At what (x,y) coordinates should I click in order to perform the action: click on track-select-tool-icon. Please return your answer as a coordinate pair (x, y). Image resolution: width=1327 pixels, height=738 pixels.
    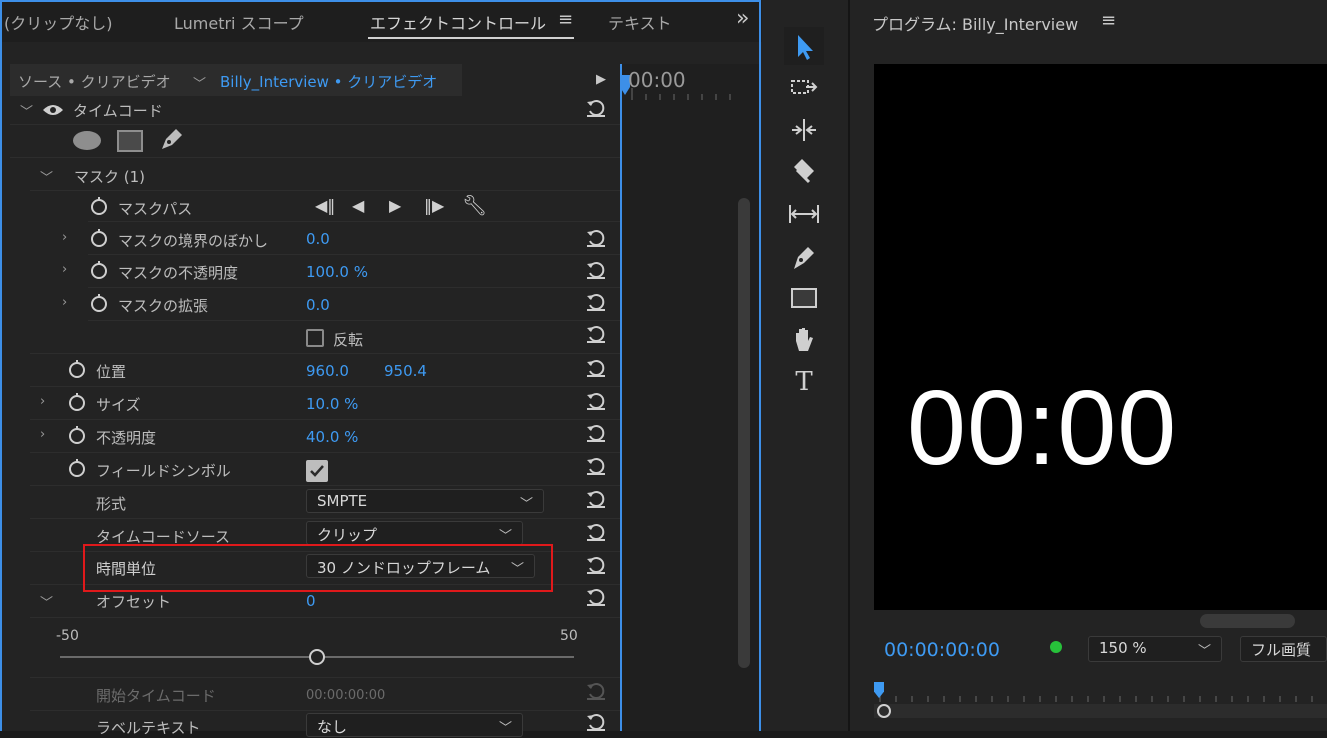
    Looking at the image, I should click on (804, 88).